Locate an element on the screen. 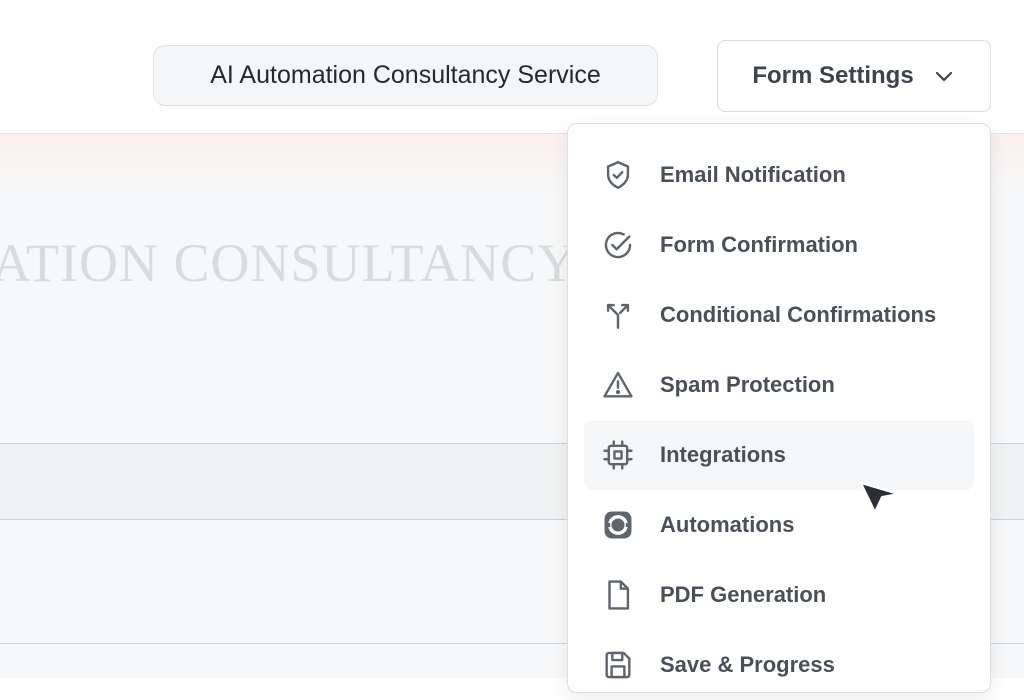  form-hero-text: ATION CONSULTANCY S is located at coordinates (310, 263).